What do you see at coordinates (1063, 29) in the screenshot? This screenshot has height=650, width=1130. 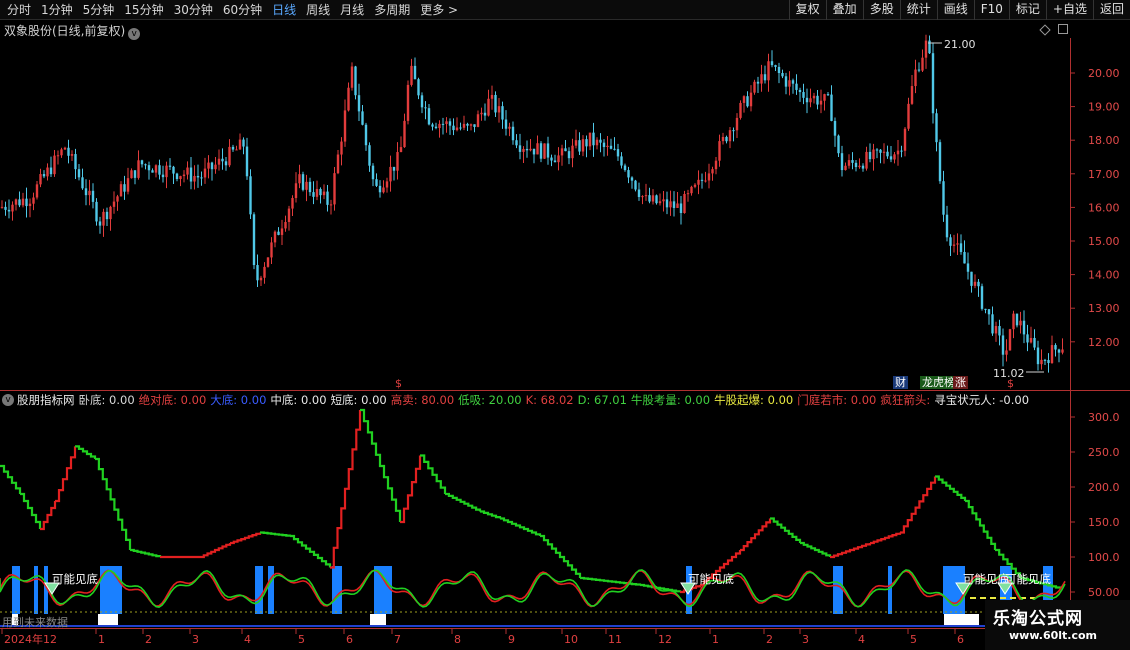 I see `window-icon` at bounding box center [1063, 29].